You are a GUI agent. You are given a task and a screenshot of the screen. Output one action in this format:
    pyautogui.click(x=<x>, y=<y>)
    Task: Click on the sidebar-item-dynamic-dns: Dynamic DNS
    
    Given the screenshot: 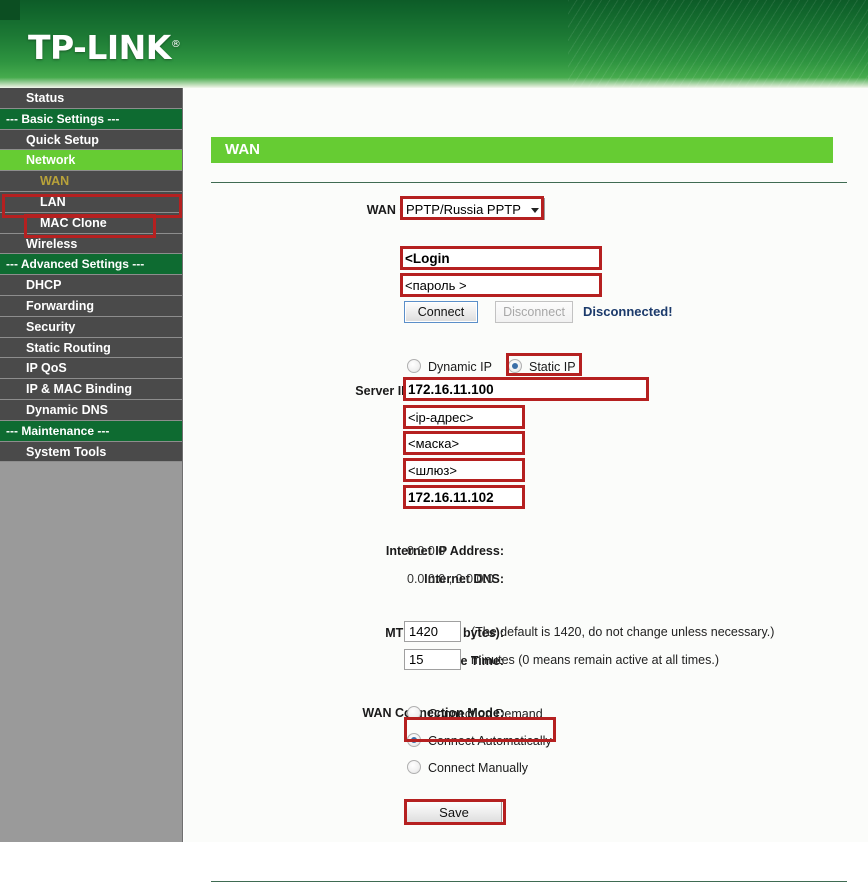 What is the action you would take?
    pyautogui.click(x=91, y=410)
    